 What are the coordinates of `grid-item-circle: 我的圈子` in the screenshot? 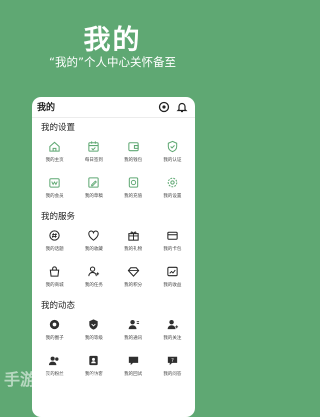 It's located at (54, 331).